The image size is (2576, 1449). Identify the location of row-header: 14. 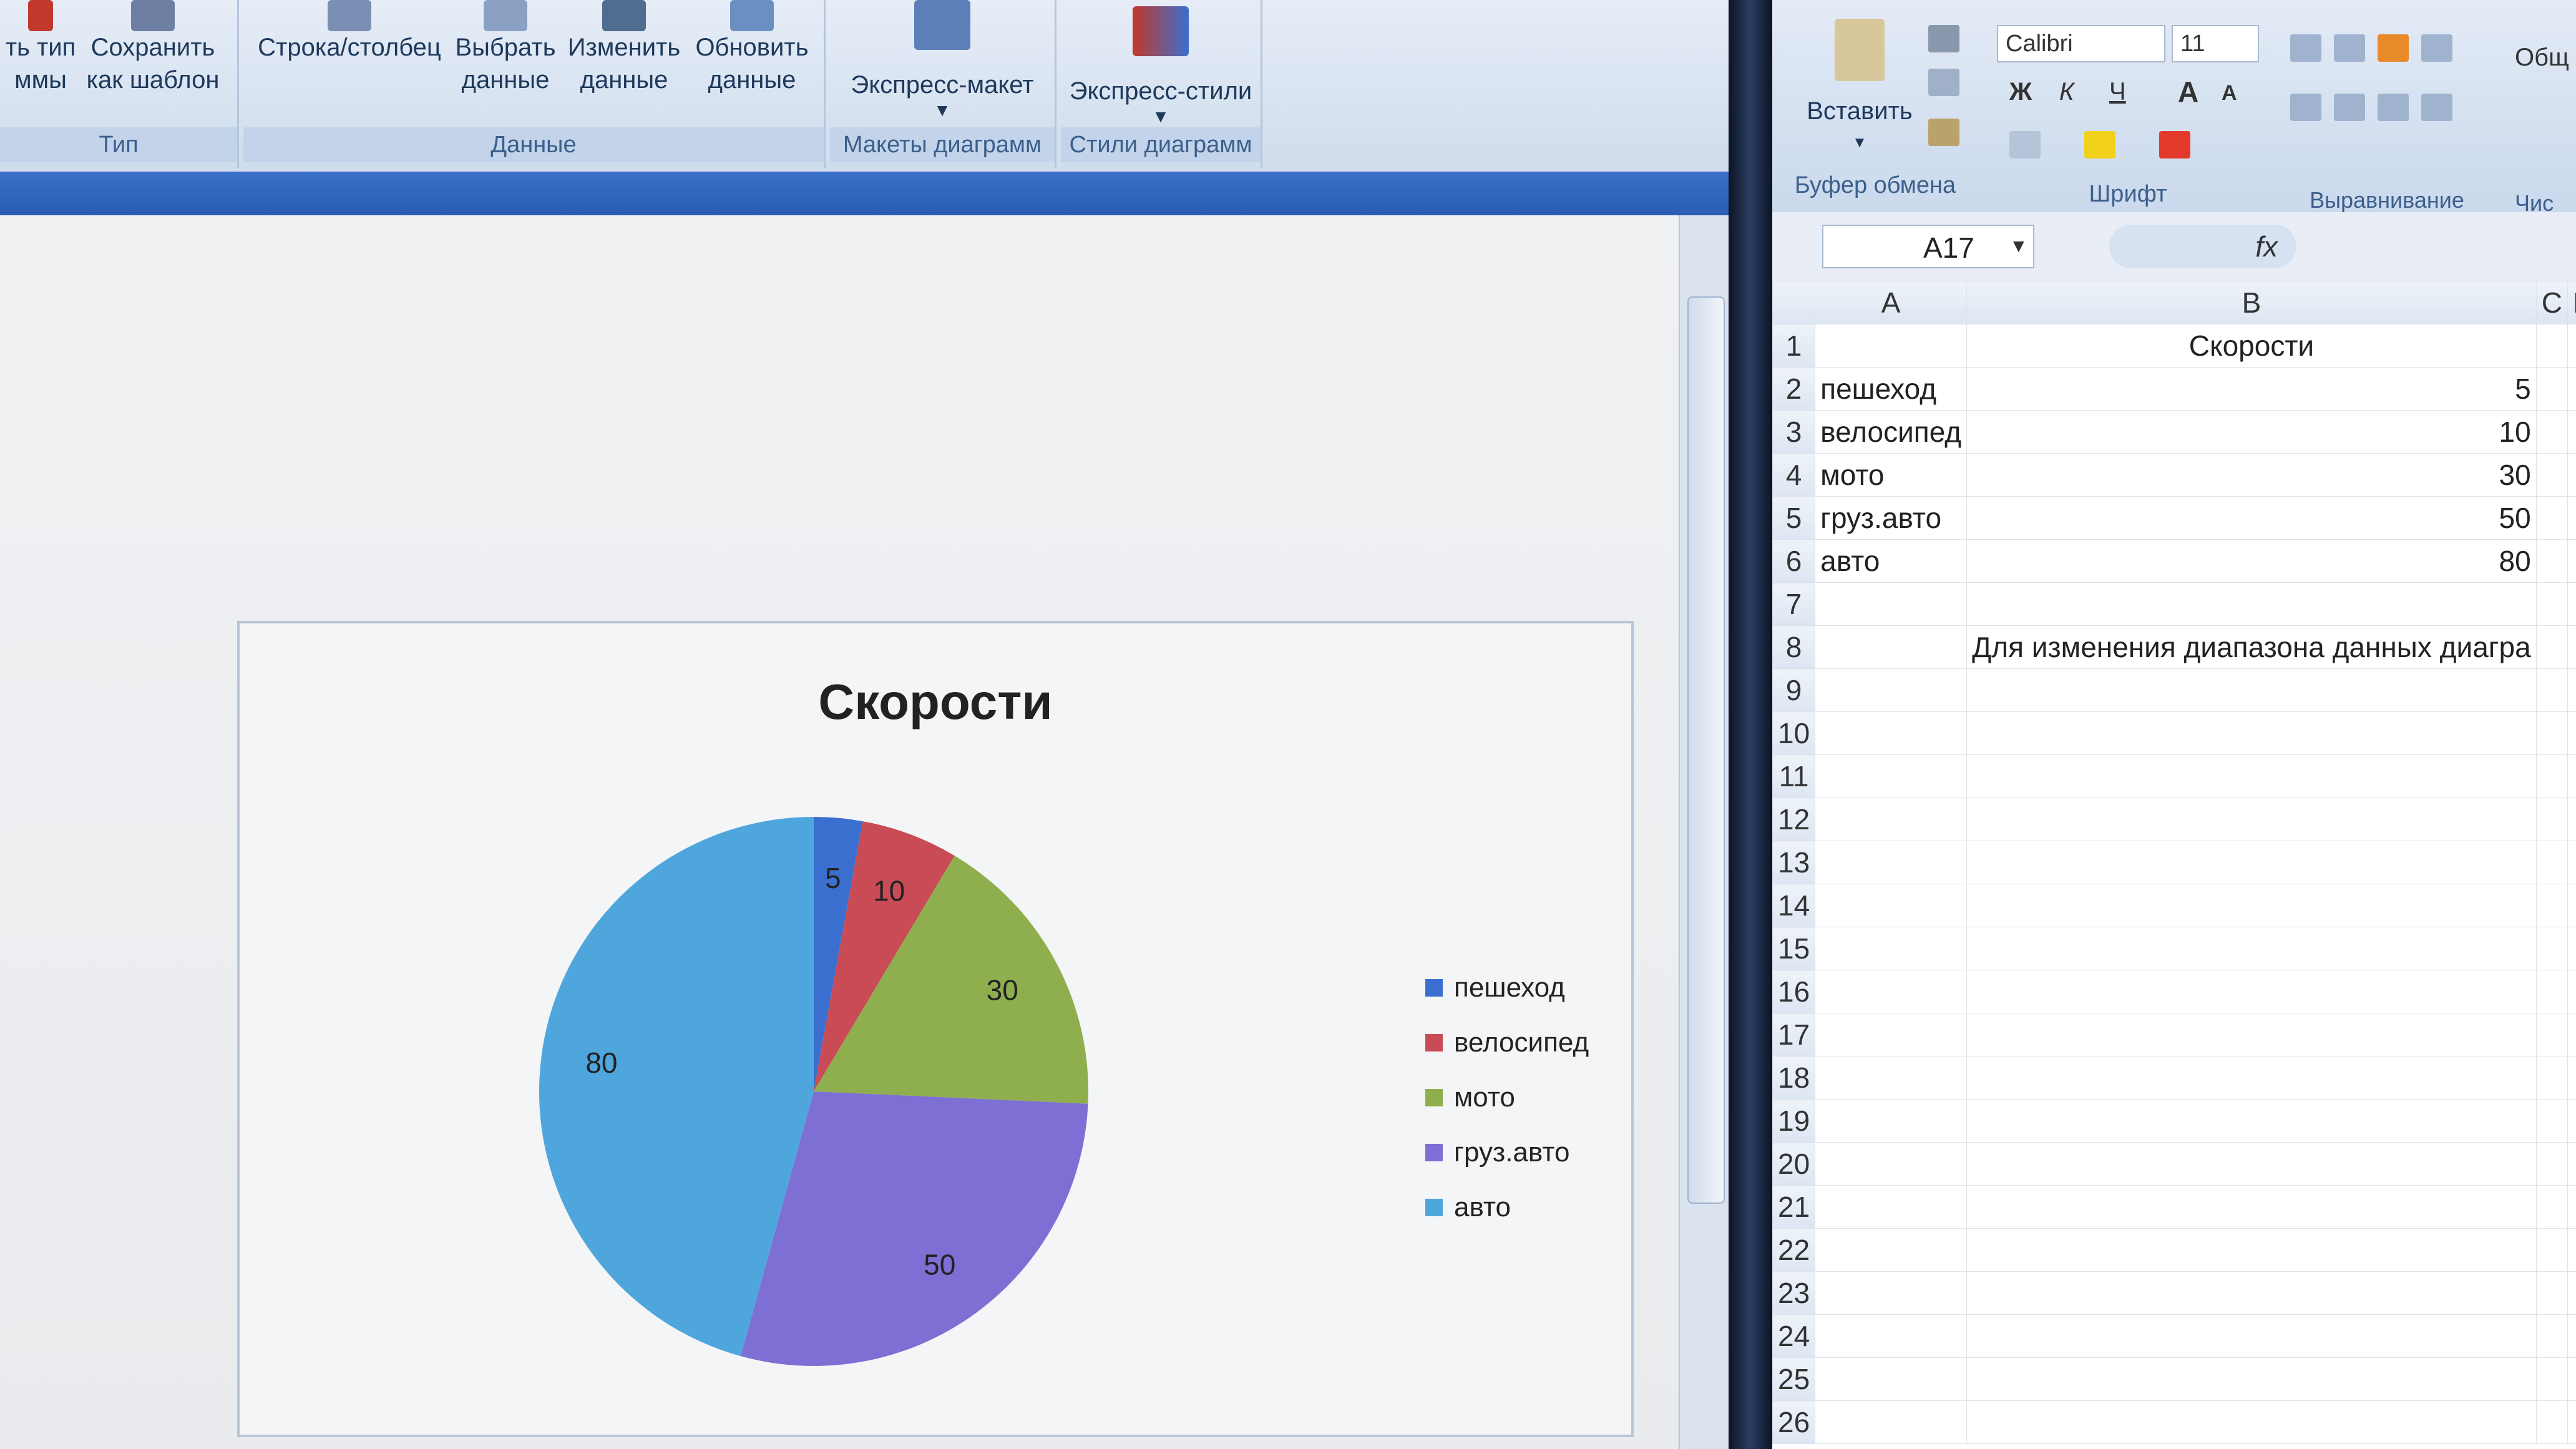
(1794, 905).